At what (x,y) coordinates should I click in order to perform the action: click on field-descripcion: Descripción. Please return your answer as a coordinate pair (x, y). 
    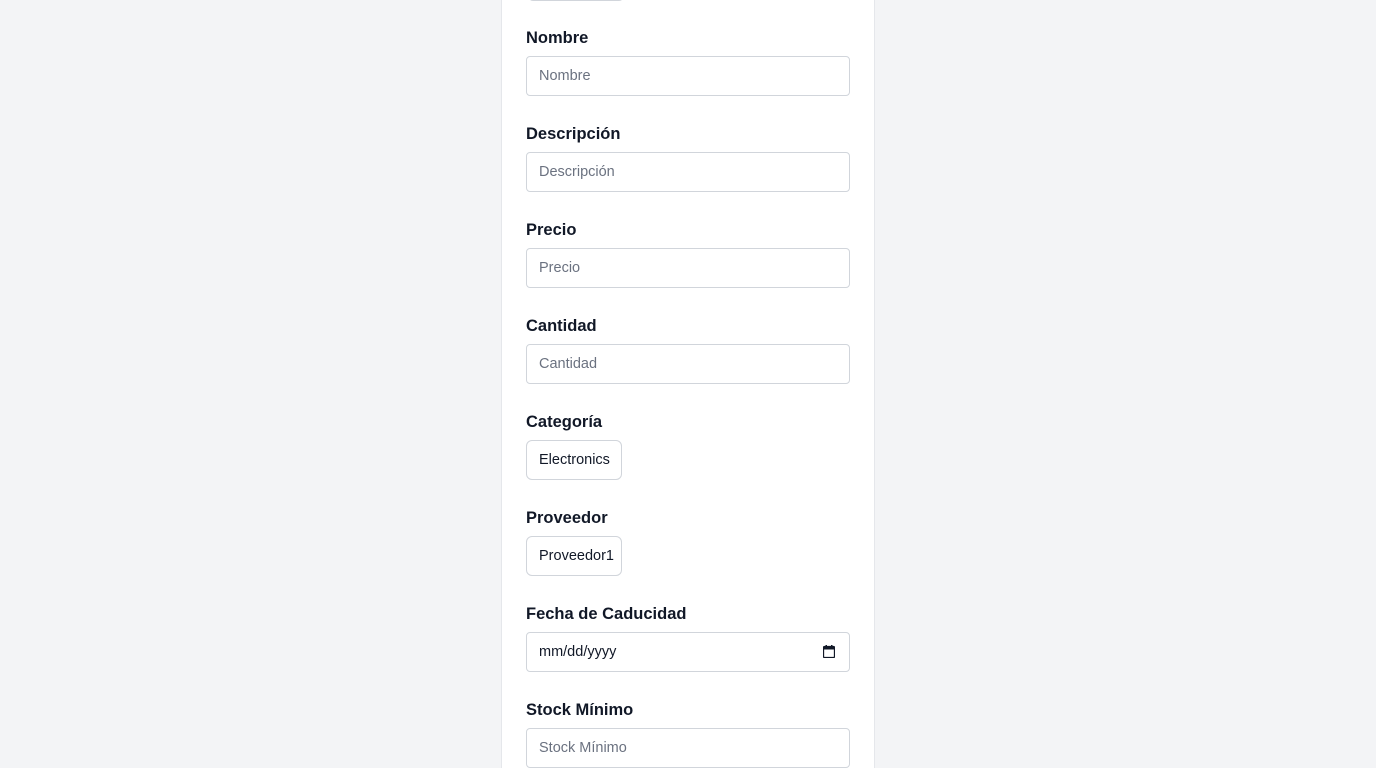
    Looking at the image, I should click on (688, 158).